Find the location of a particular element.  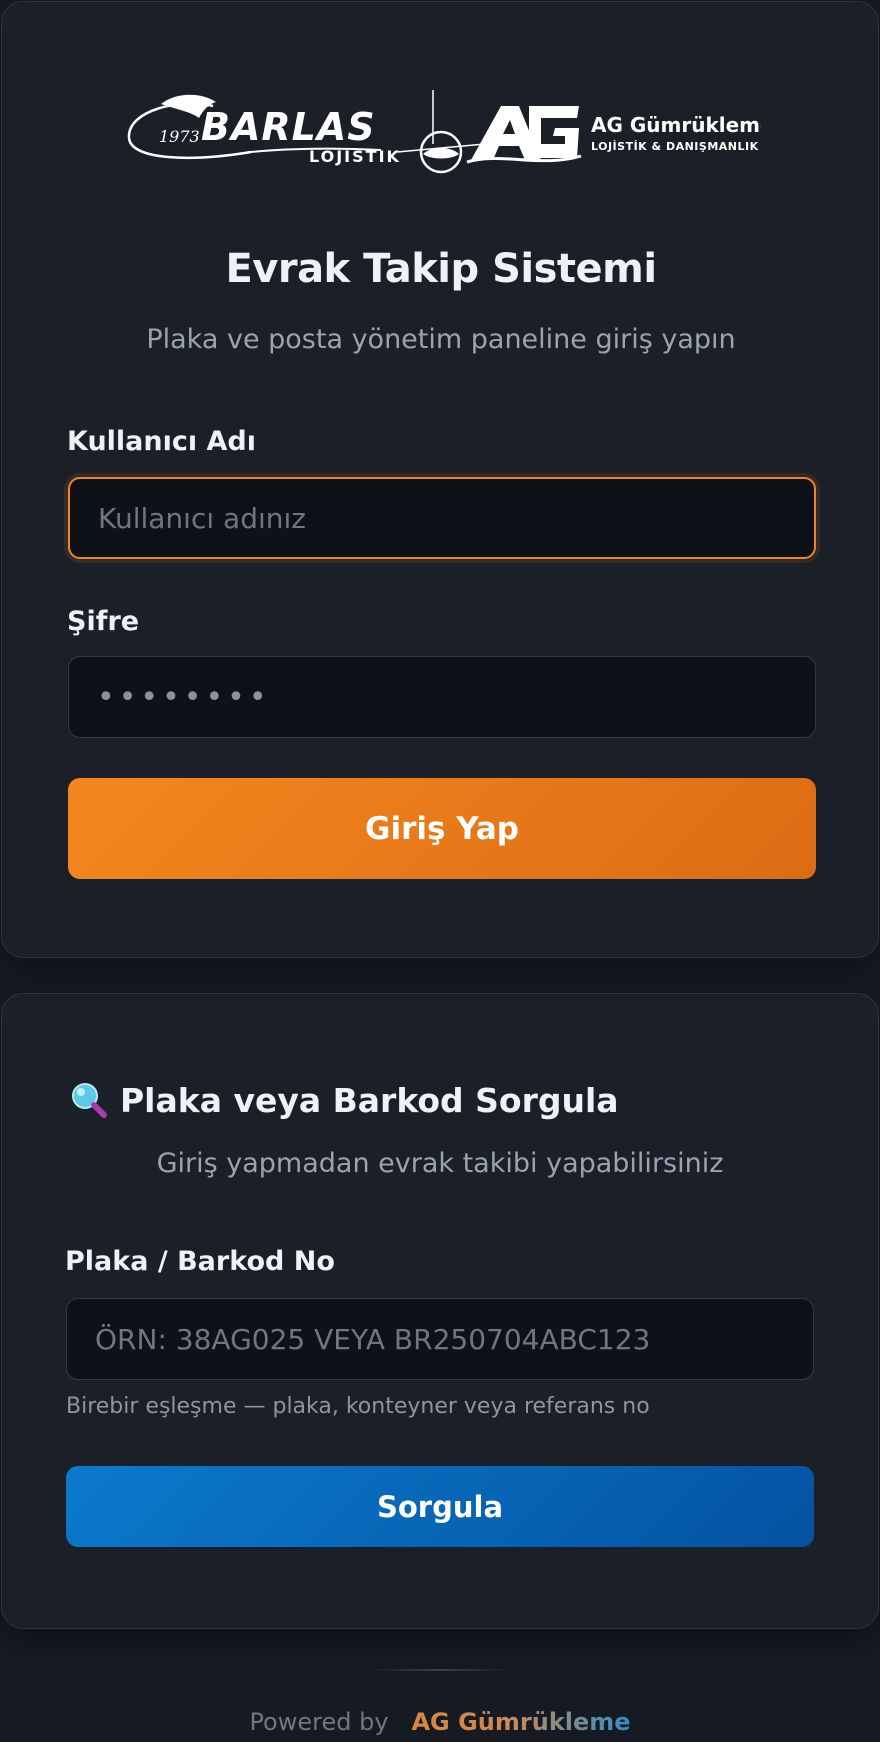

logo-ag-brand: AG Gümrükleme is located at coordinates (676, 125).